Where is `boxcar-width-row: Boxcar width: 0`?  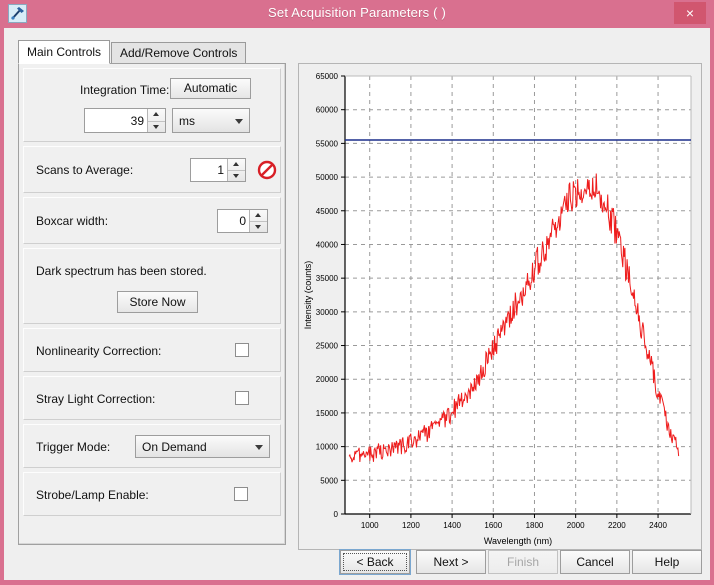 boxcar-width-row: Boxcar width: 0 is located at coordinates (152, 220).